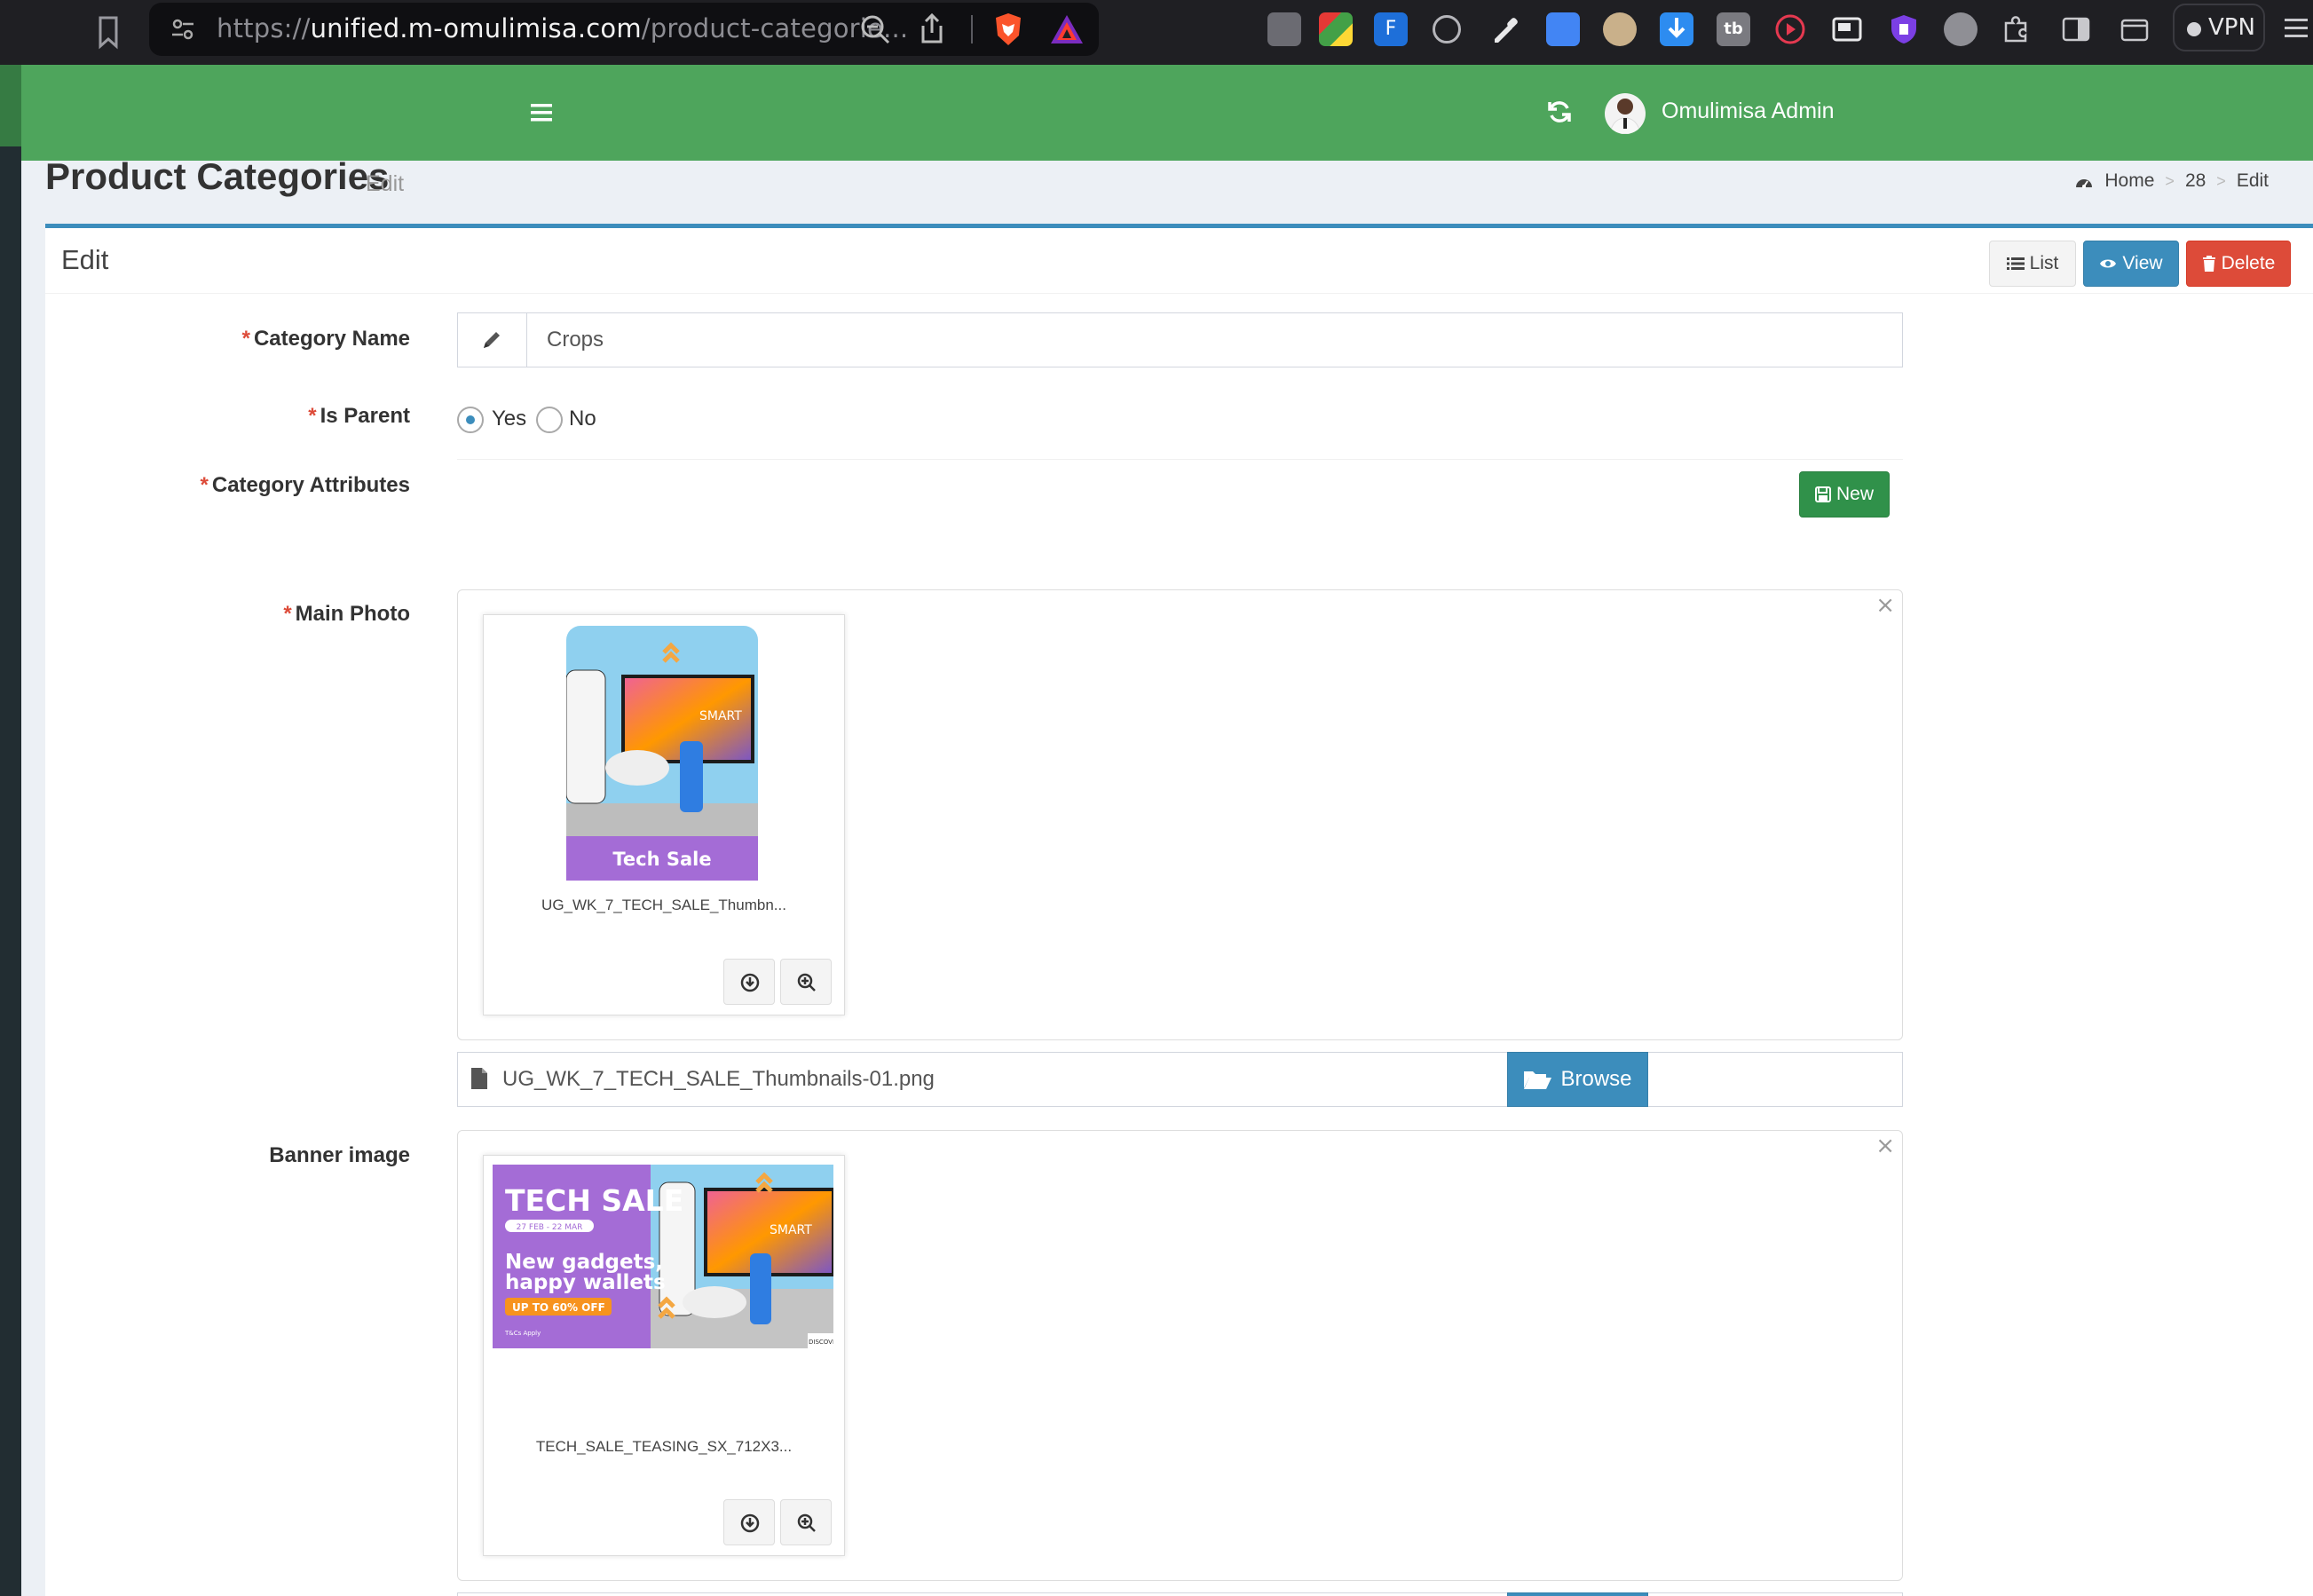  I want to click on page-title: Product Categories, so click(217, 176).